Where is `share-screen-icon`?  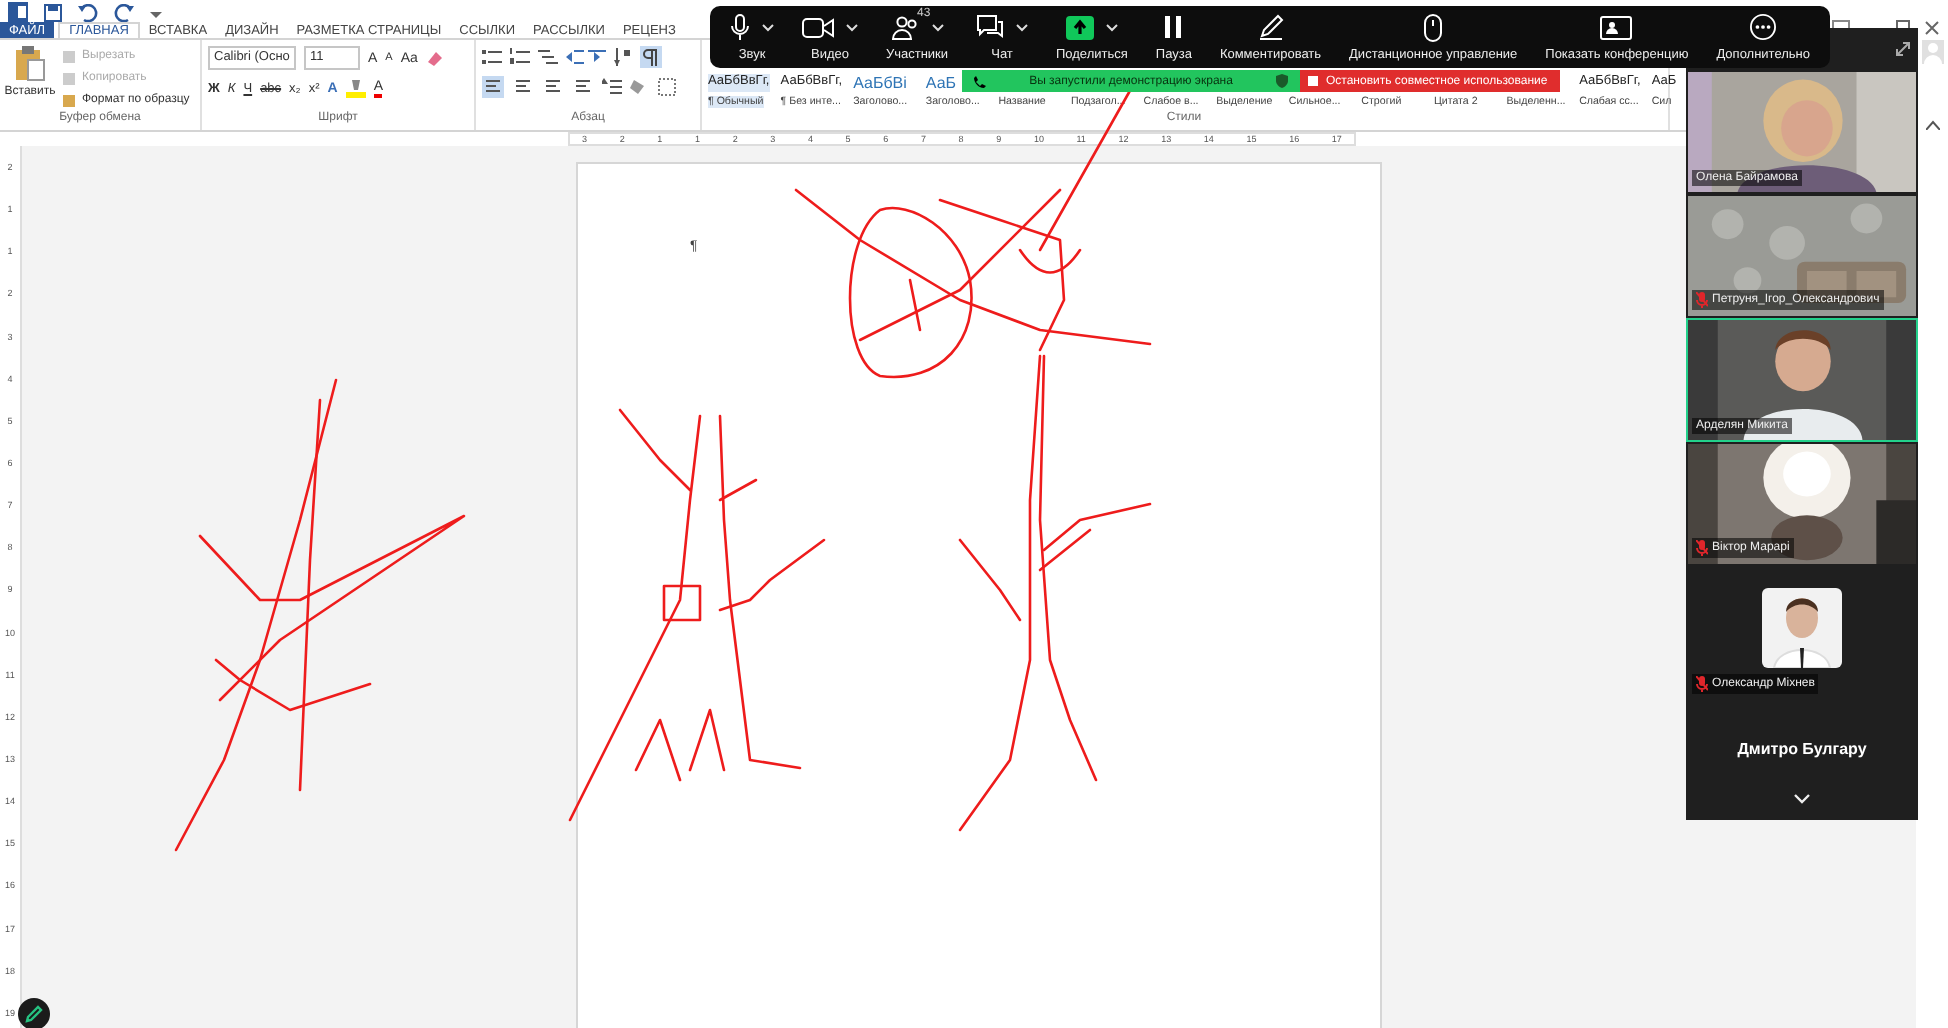 share-screen-icon is located at coordinates (1079, 27).